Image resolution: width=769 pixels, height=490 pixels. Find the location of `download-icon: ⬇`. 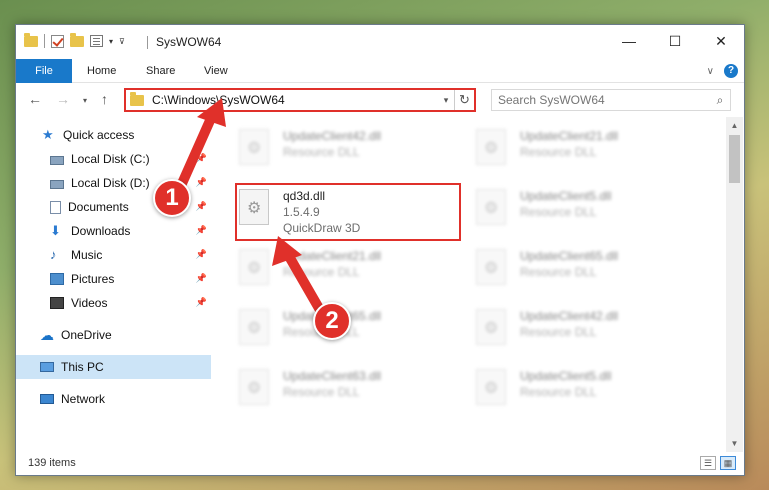

download-icon: ⬇ is located at coordinates (55, 230).